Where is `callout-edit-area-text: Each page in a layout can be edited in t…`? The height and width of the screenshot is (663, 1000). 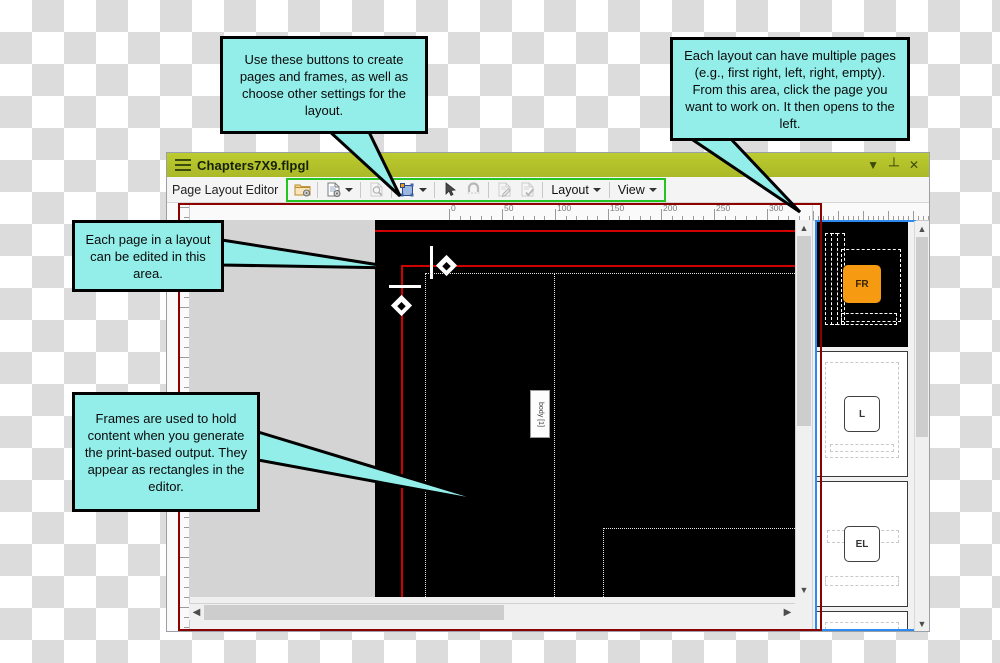 callout-edit-area-text: Each page in a layout can be edited in t… is located at coordinates (148, 256).